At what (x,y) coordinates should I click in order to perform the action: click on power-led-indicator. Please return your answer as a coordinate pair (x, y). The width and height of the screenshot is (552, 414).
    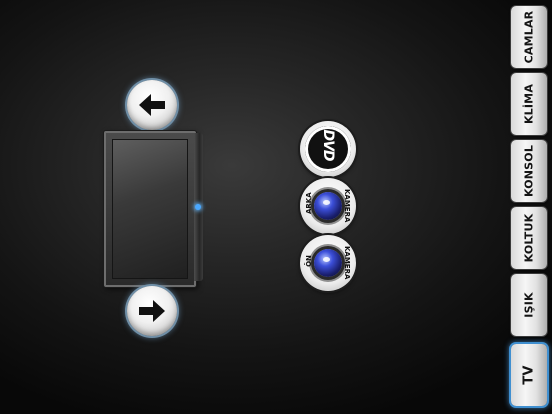
    Looking at the image, I should click on (198, 207).